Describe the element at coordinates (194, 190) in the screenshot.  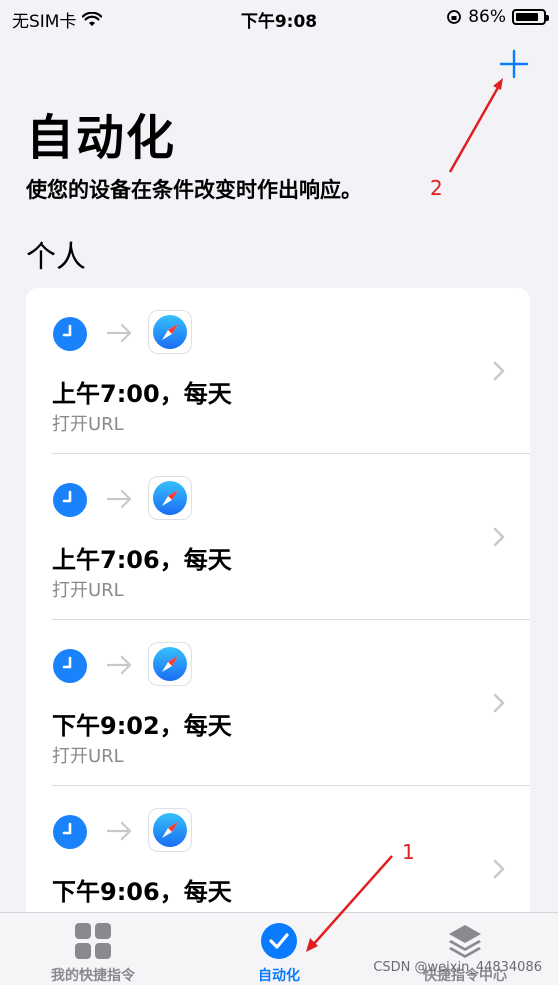
I see `page-subtitle: 使您的设备在条件改变时作出响应。` at that location.